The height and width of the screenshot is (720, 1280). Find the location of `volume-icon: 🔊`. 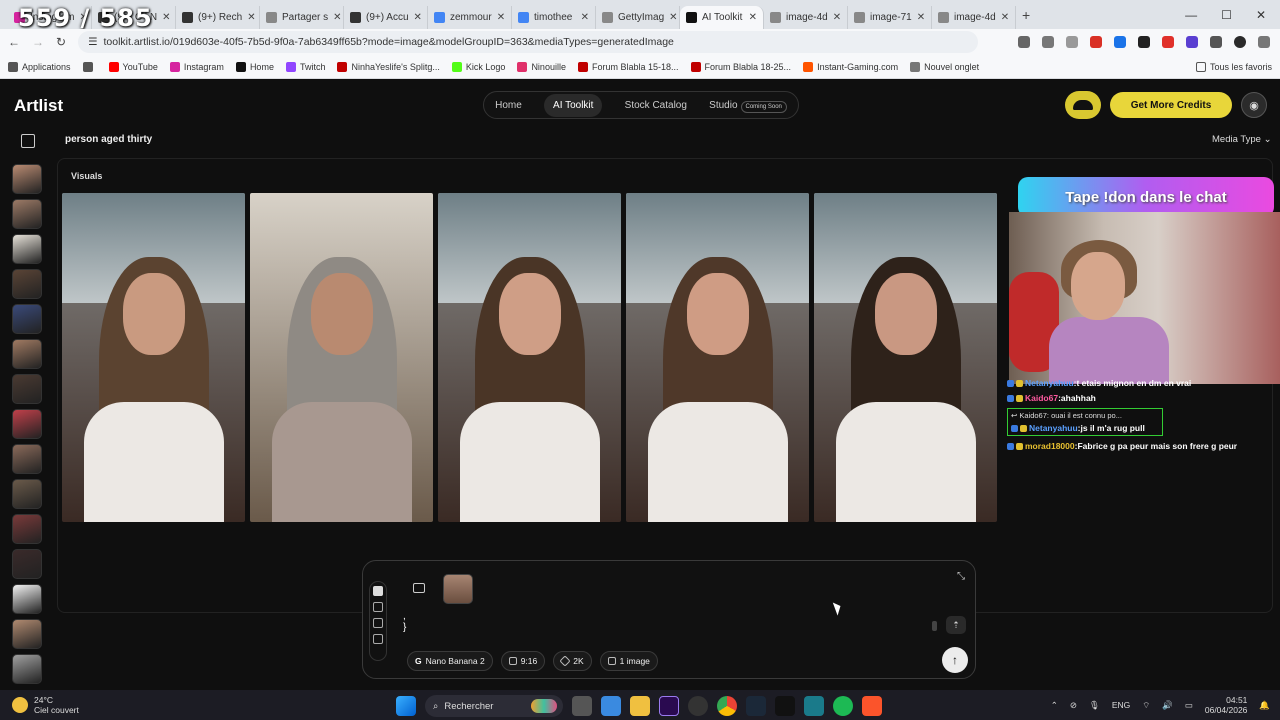

volume-icon: 🔊 is located at coordinates (1167, 705).